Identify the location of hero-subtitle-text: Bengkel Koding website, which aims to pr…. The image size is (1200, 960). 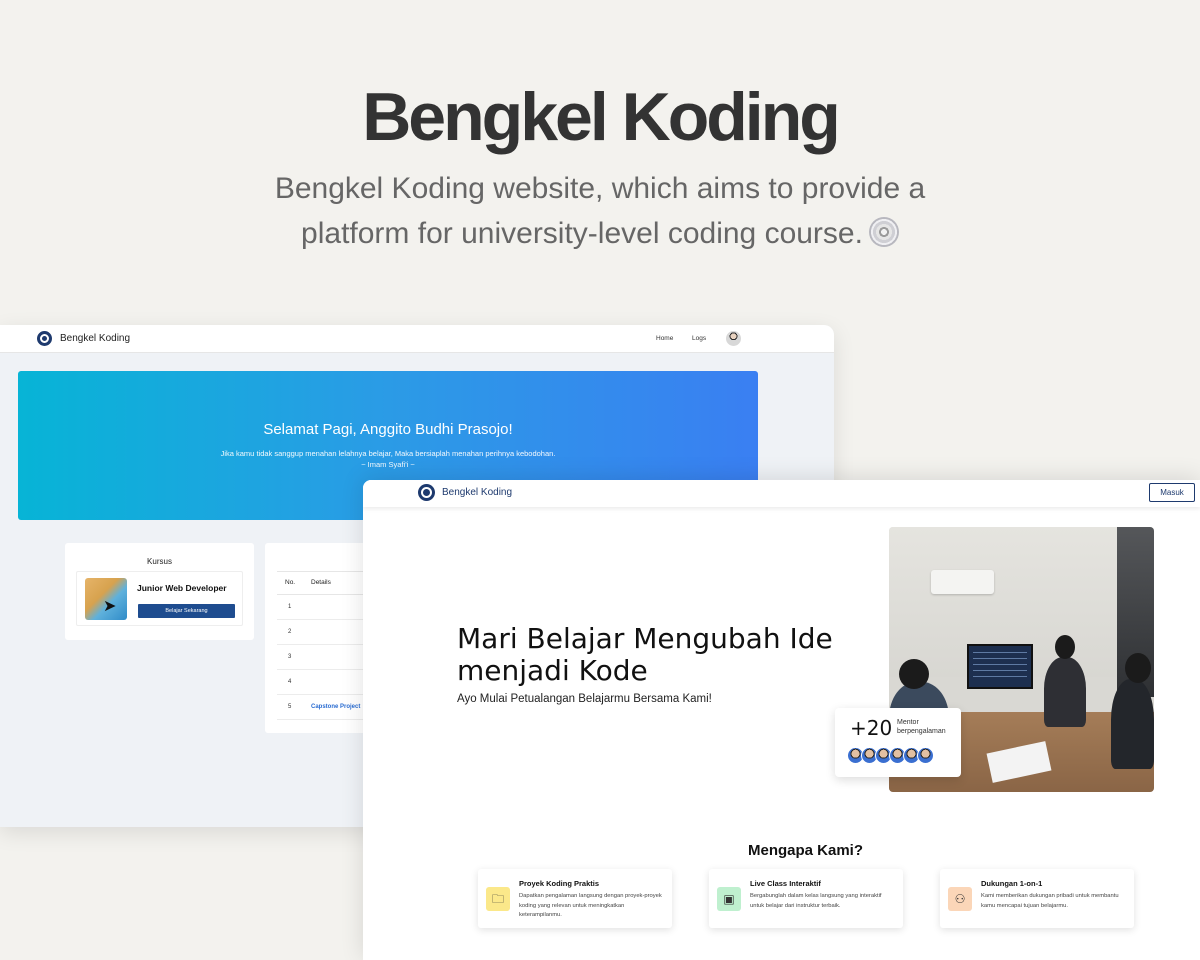
(600, 211).